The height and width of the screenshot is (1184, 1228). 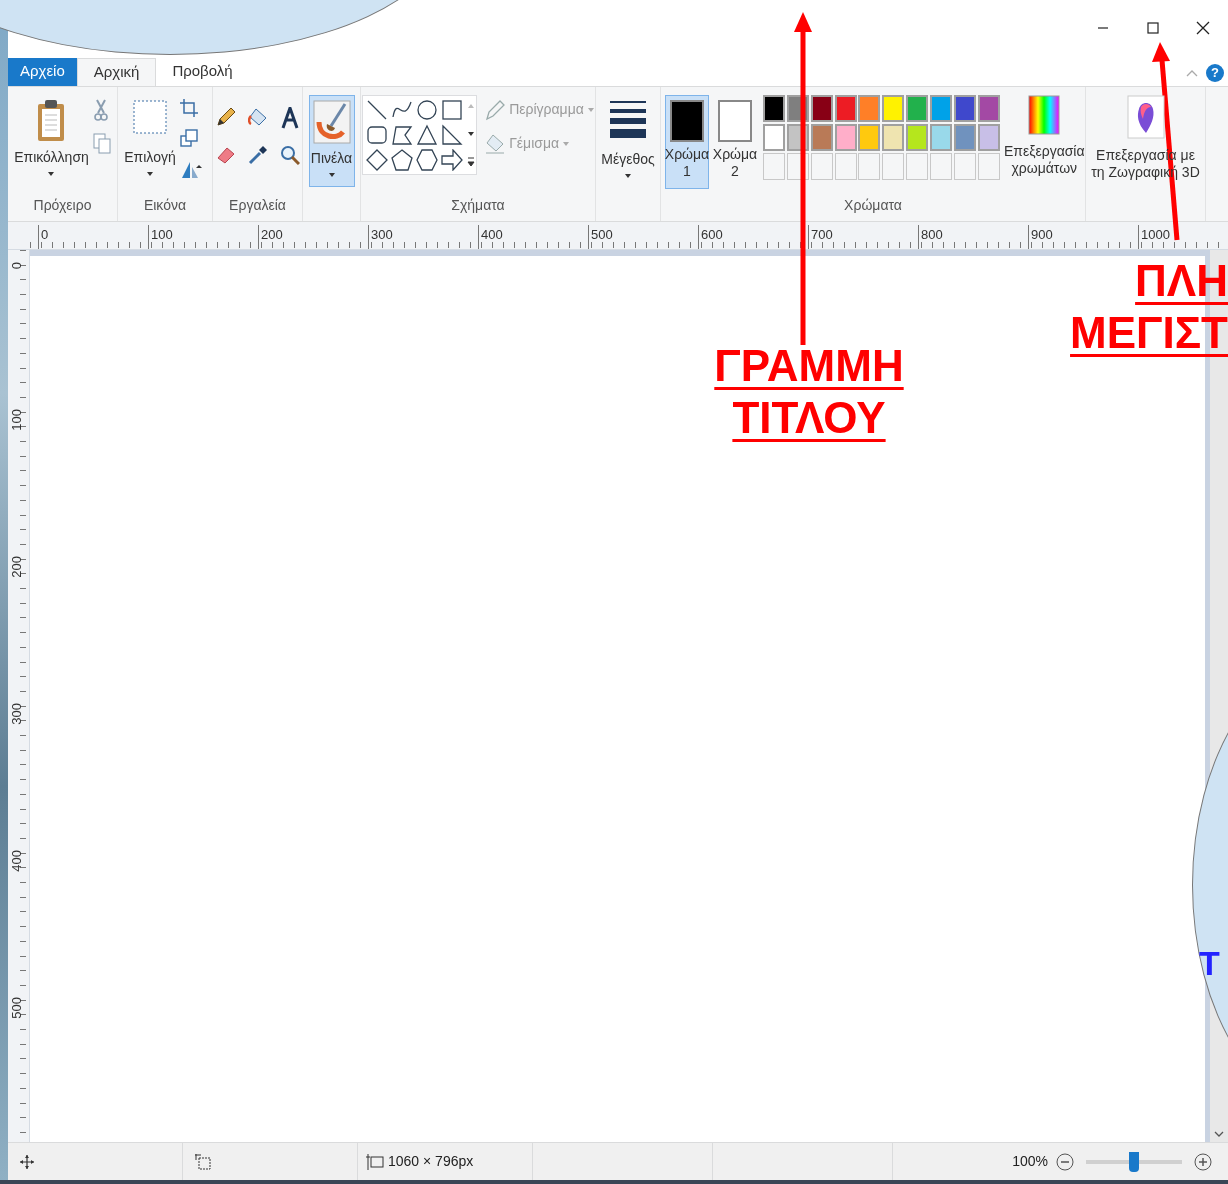 I want to click on collapse-caret-icon, so click(x=1192, y=72).